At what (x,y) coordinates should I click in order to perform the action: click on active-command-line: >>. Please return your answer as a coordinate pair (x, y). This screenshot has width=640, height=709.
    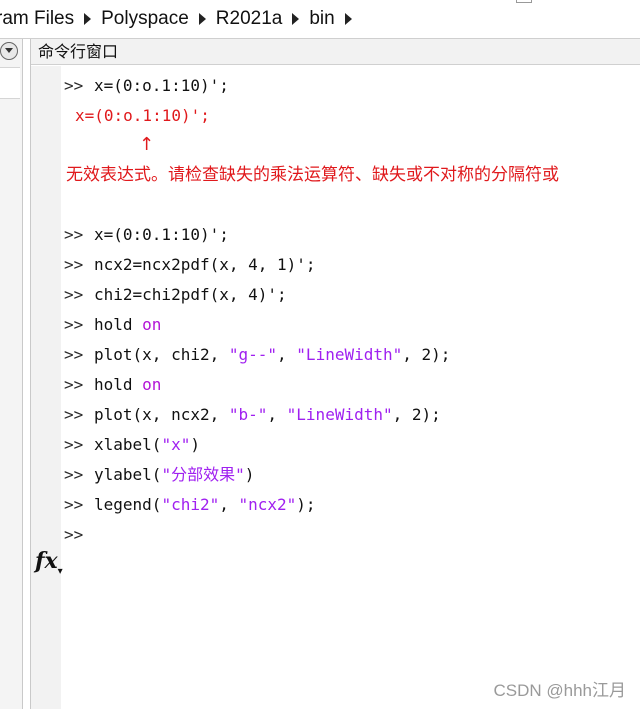
    Looking at the image, I should click on (77, 535).